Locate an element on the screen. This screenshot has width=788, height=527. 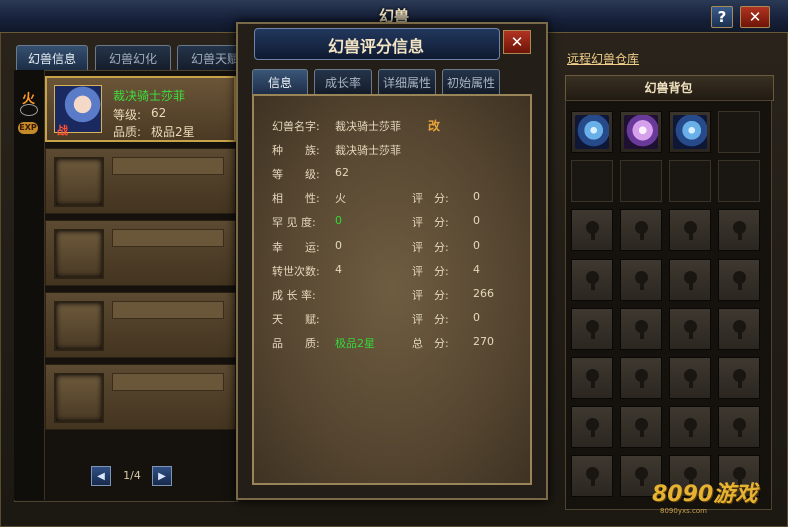
info-row-label: 种 族: is located at coordinates (296, 150).